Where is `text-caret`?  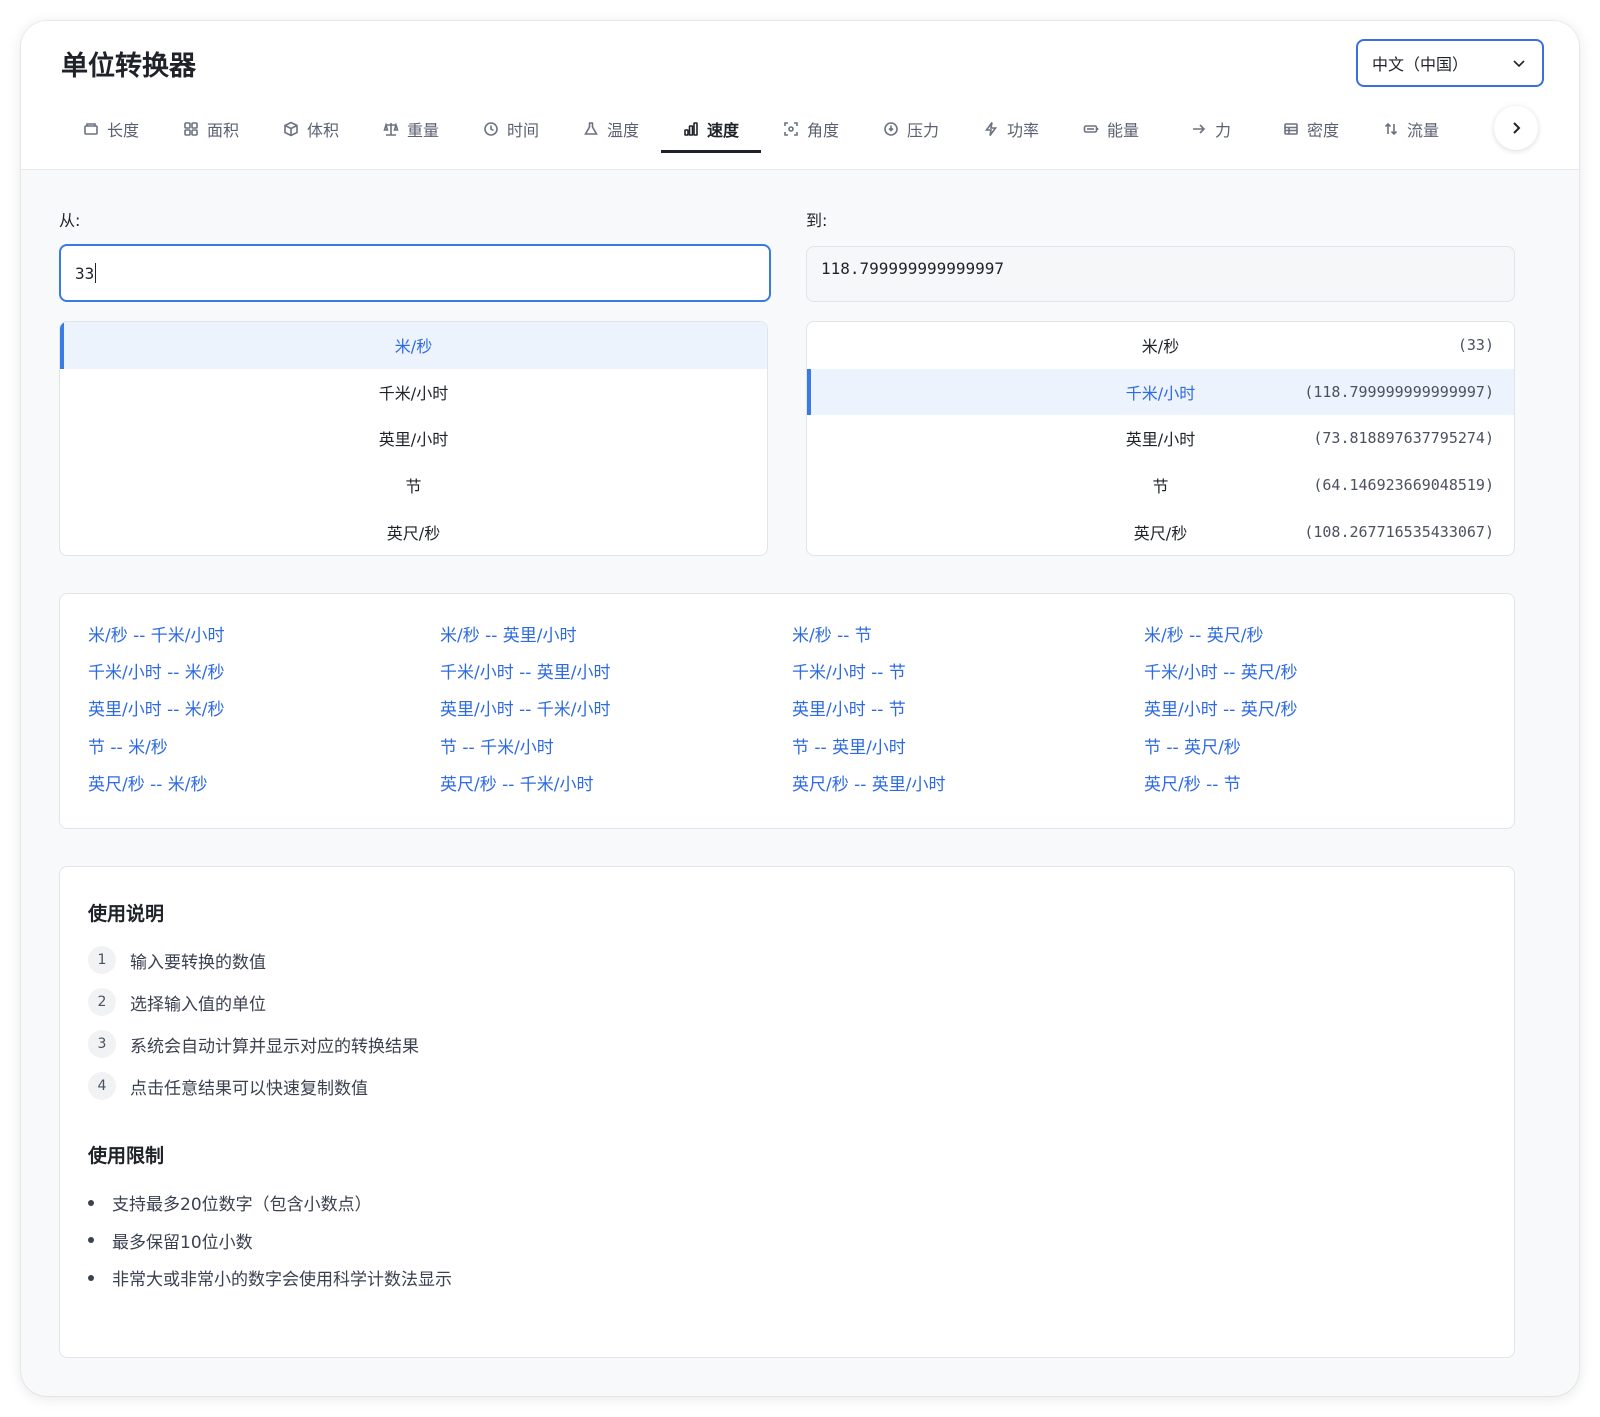
text-caret is located at coordinates (96, 273).